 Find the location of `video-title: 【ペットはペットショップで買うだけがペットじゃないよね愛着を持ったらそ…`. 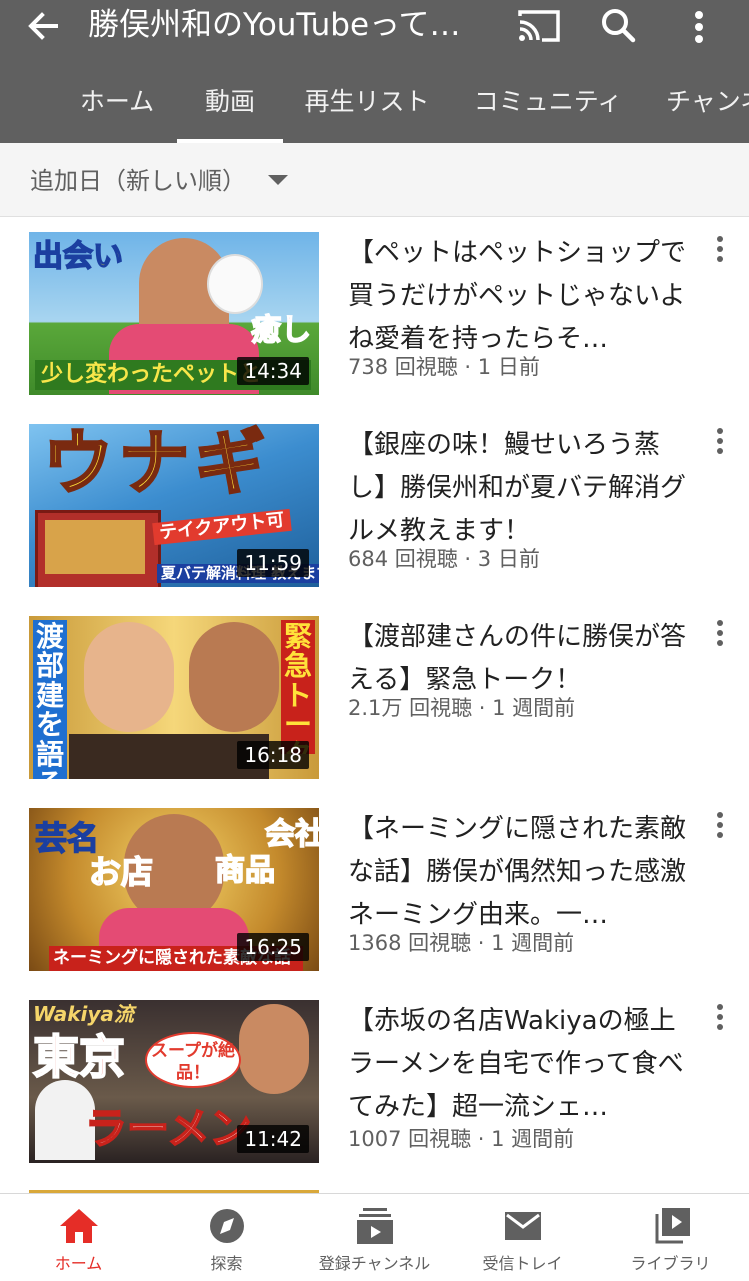

video-title: 【ペットはペットショップで買うだけがペットじゃないよね愛着を持ったらそ… is located at coordinates (523, 296).